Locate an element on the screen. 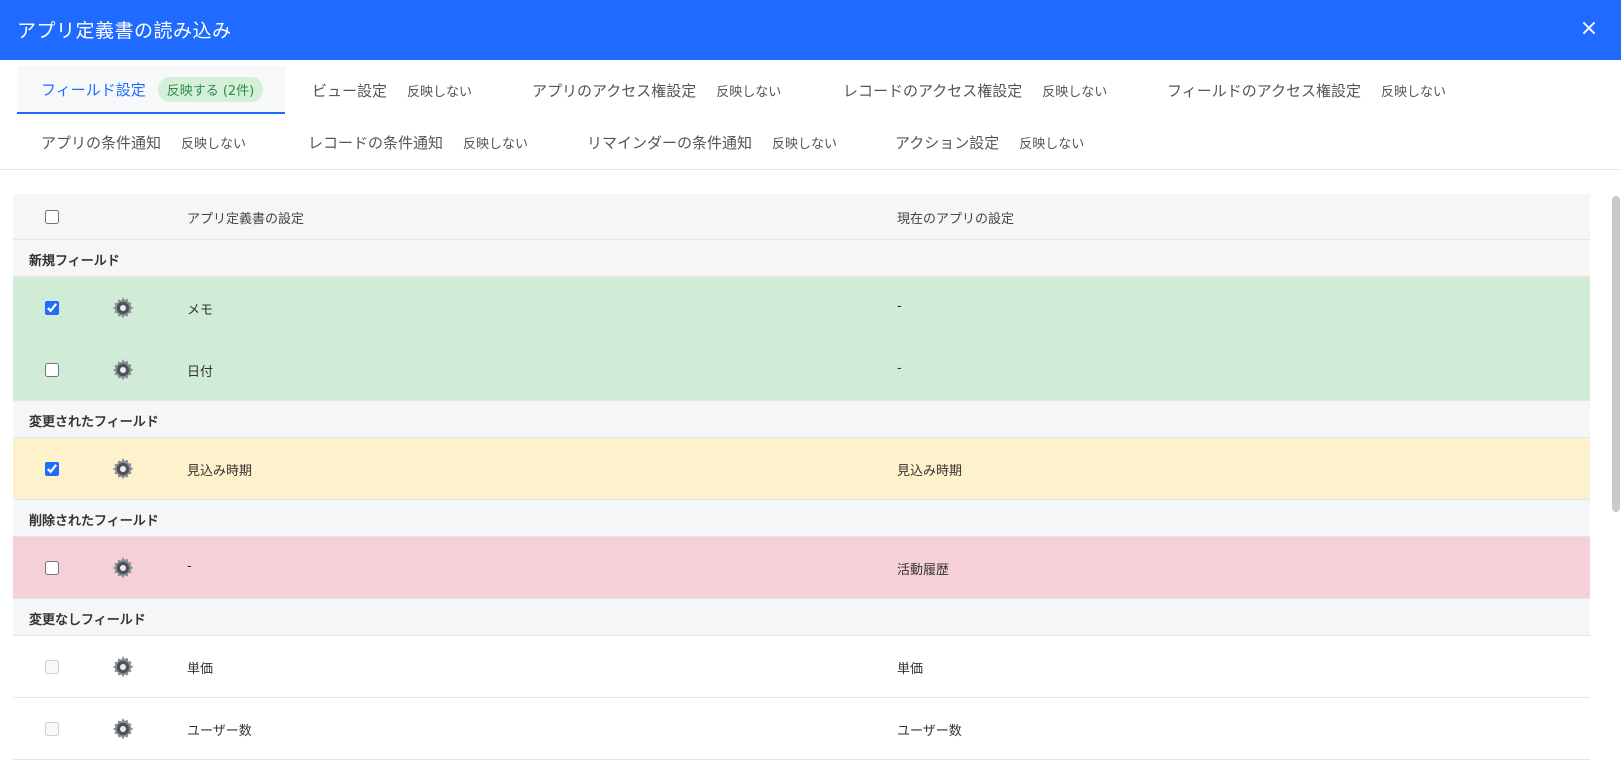 This screenshot has width=1621, height=760. tab-label: アプリの条件通知 is located at coordinates (101, 142).